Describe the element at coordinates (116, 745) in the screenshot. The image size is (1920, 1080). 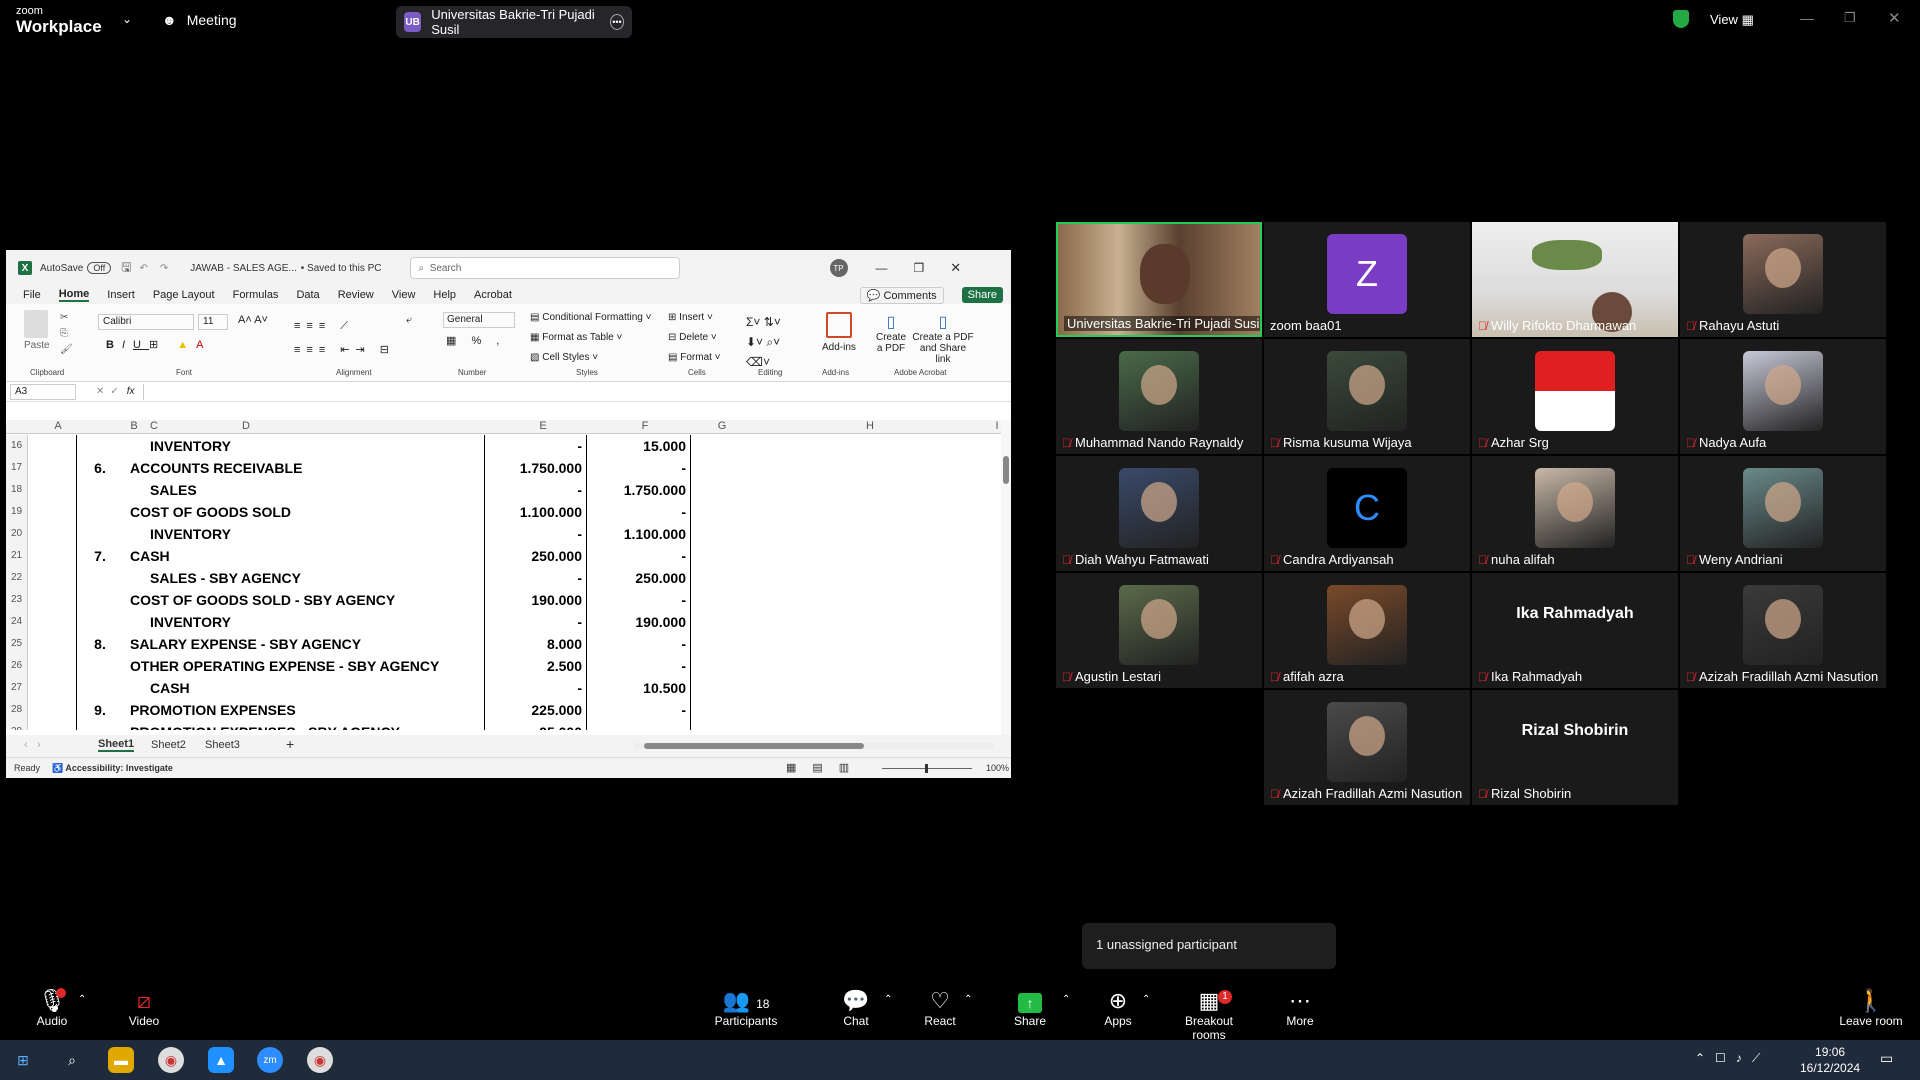
I see `sheet-tab-1: Sheet1` at that location.